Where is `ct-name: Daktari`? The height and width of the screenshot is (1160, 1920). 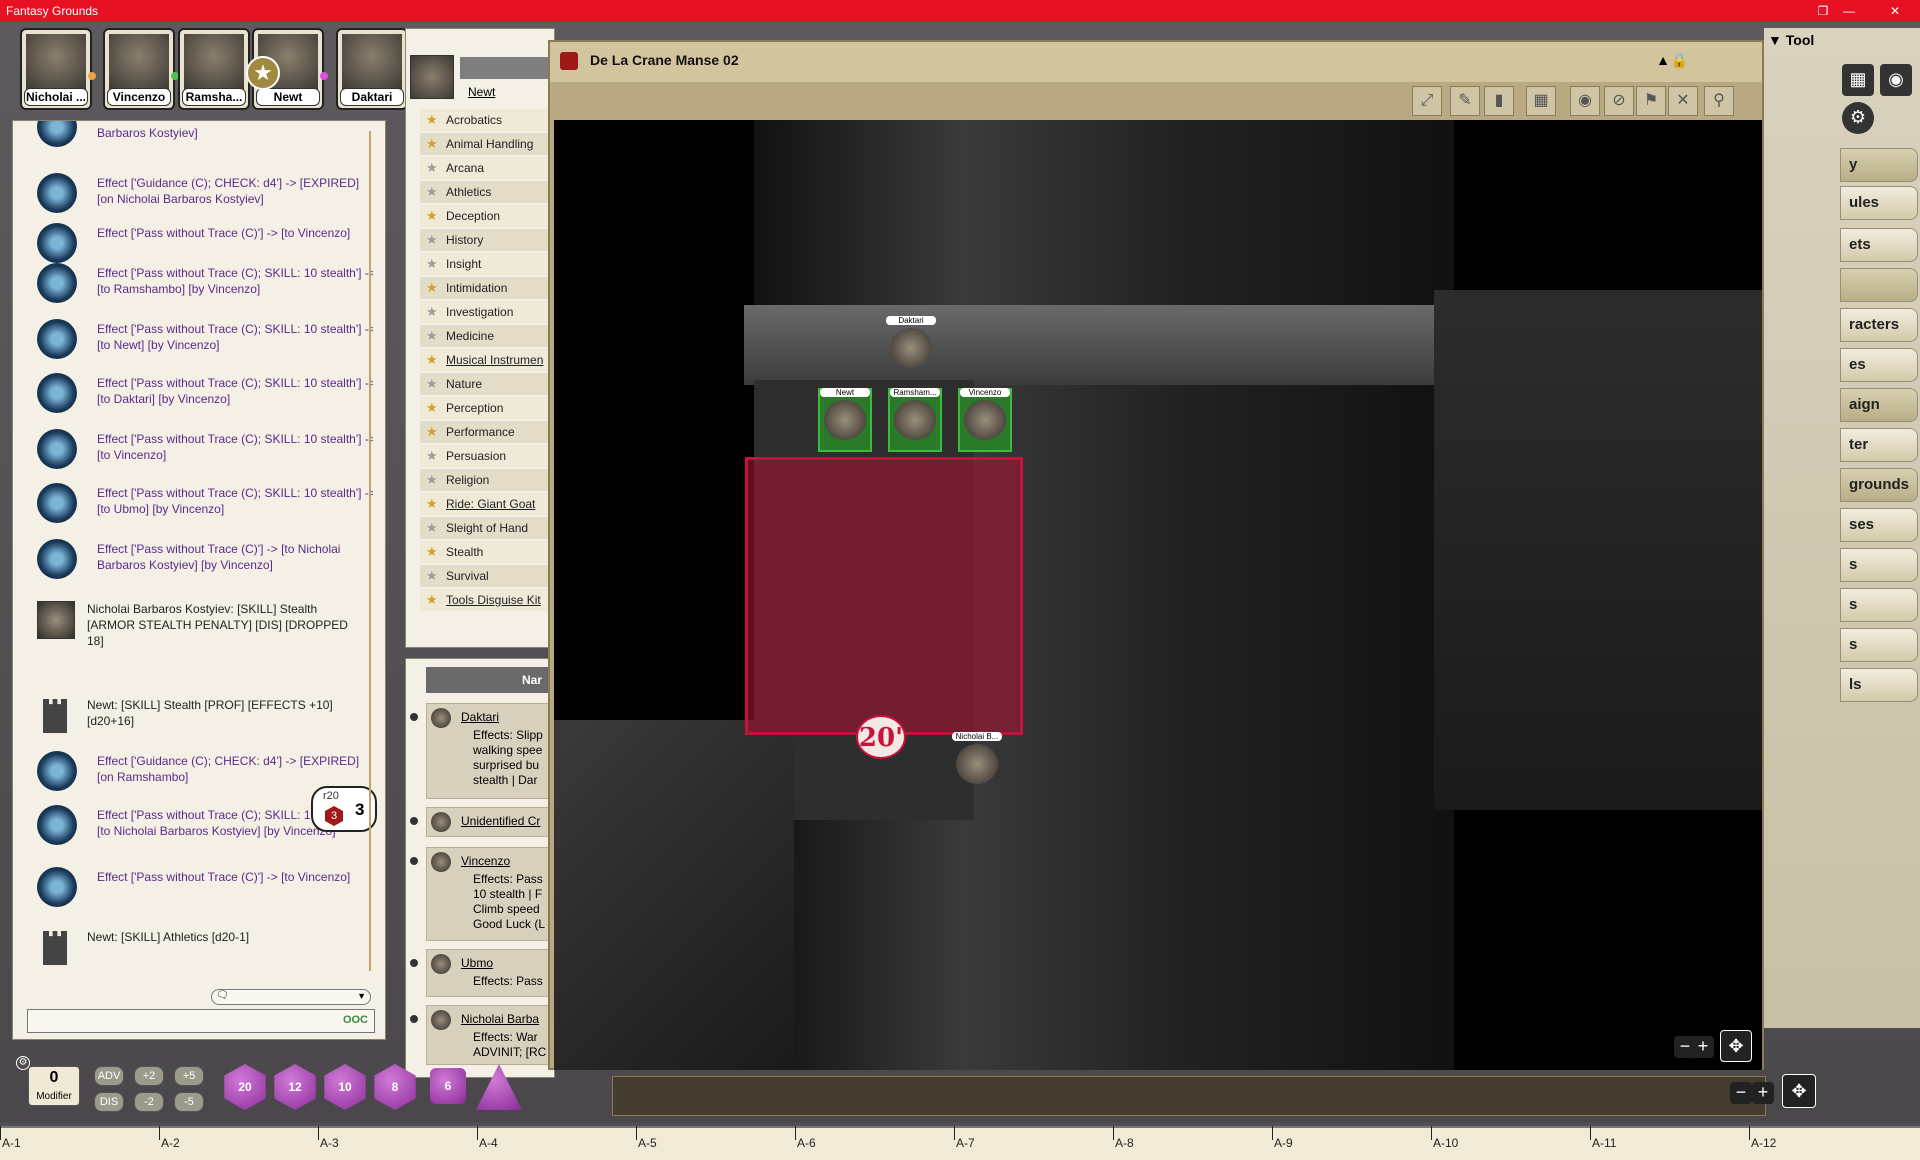 ct-name: Daktari is located at coordinates (480, 717).